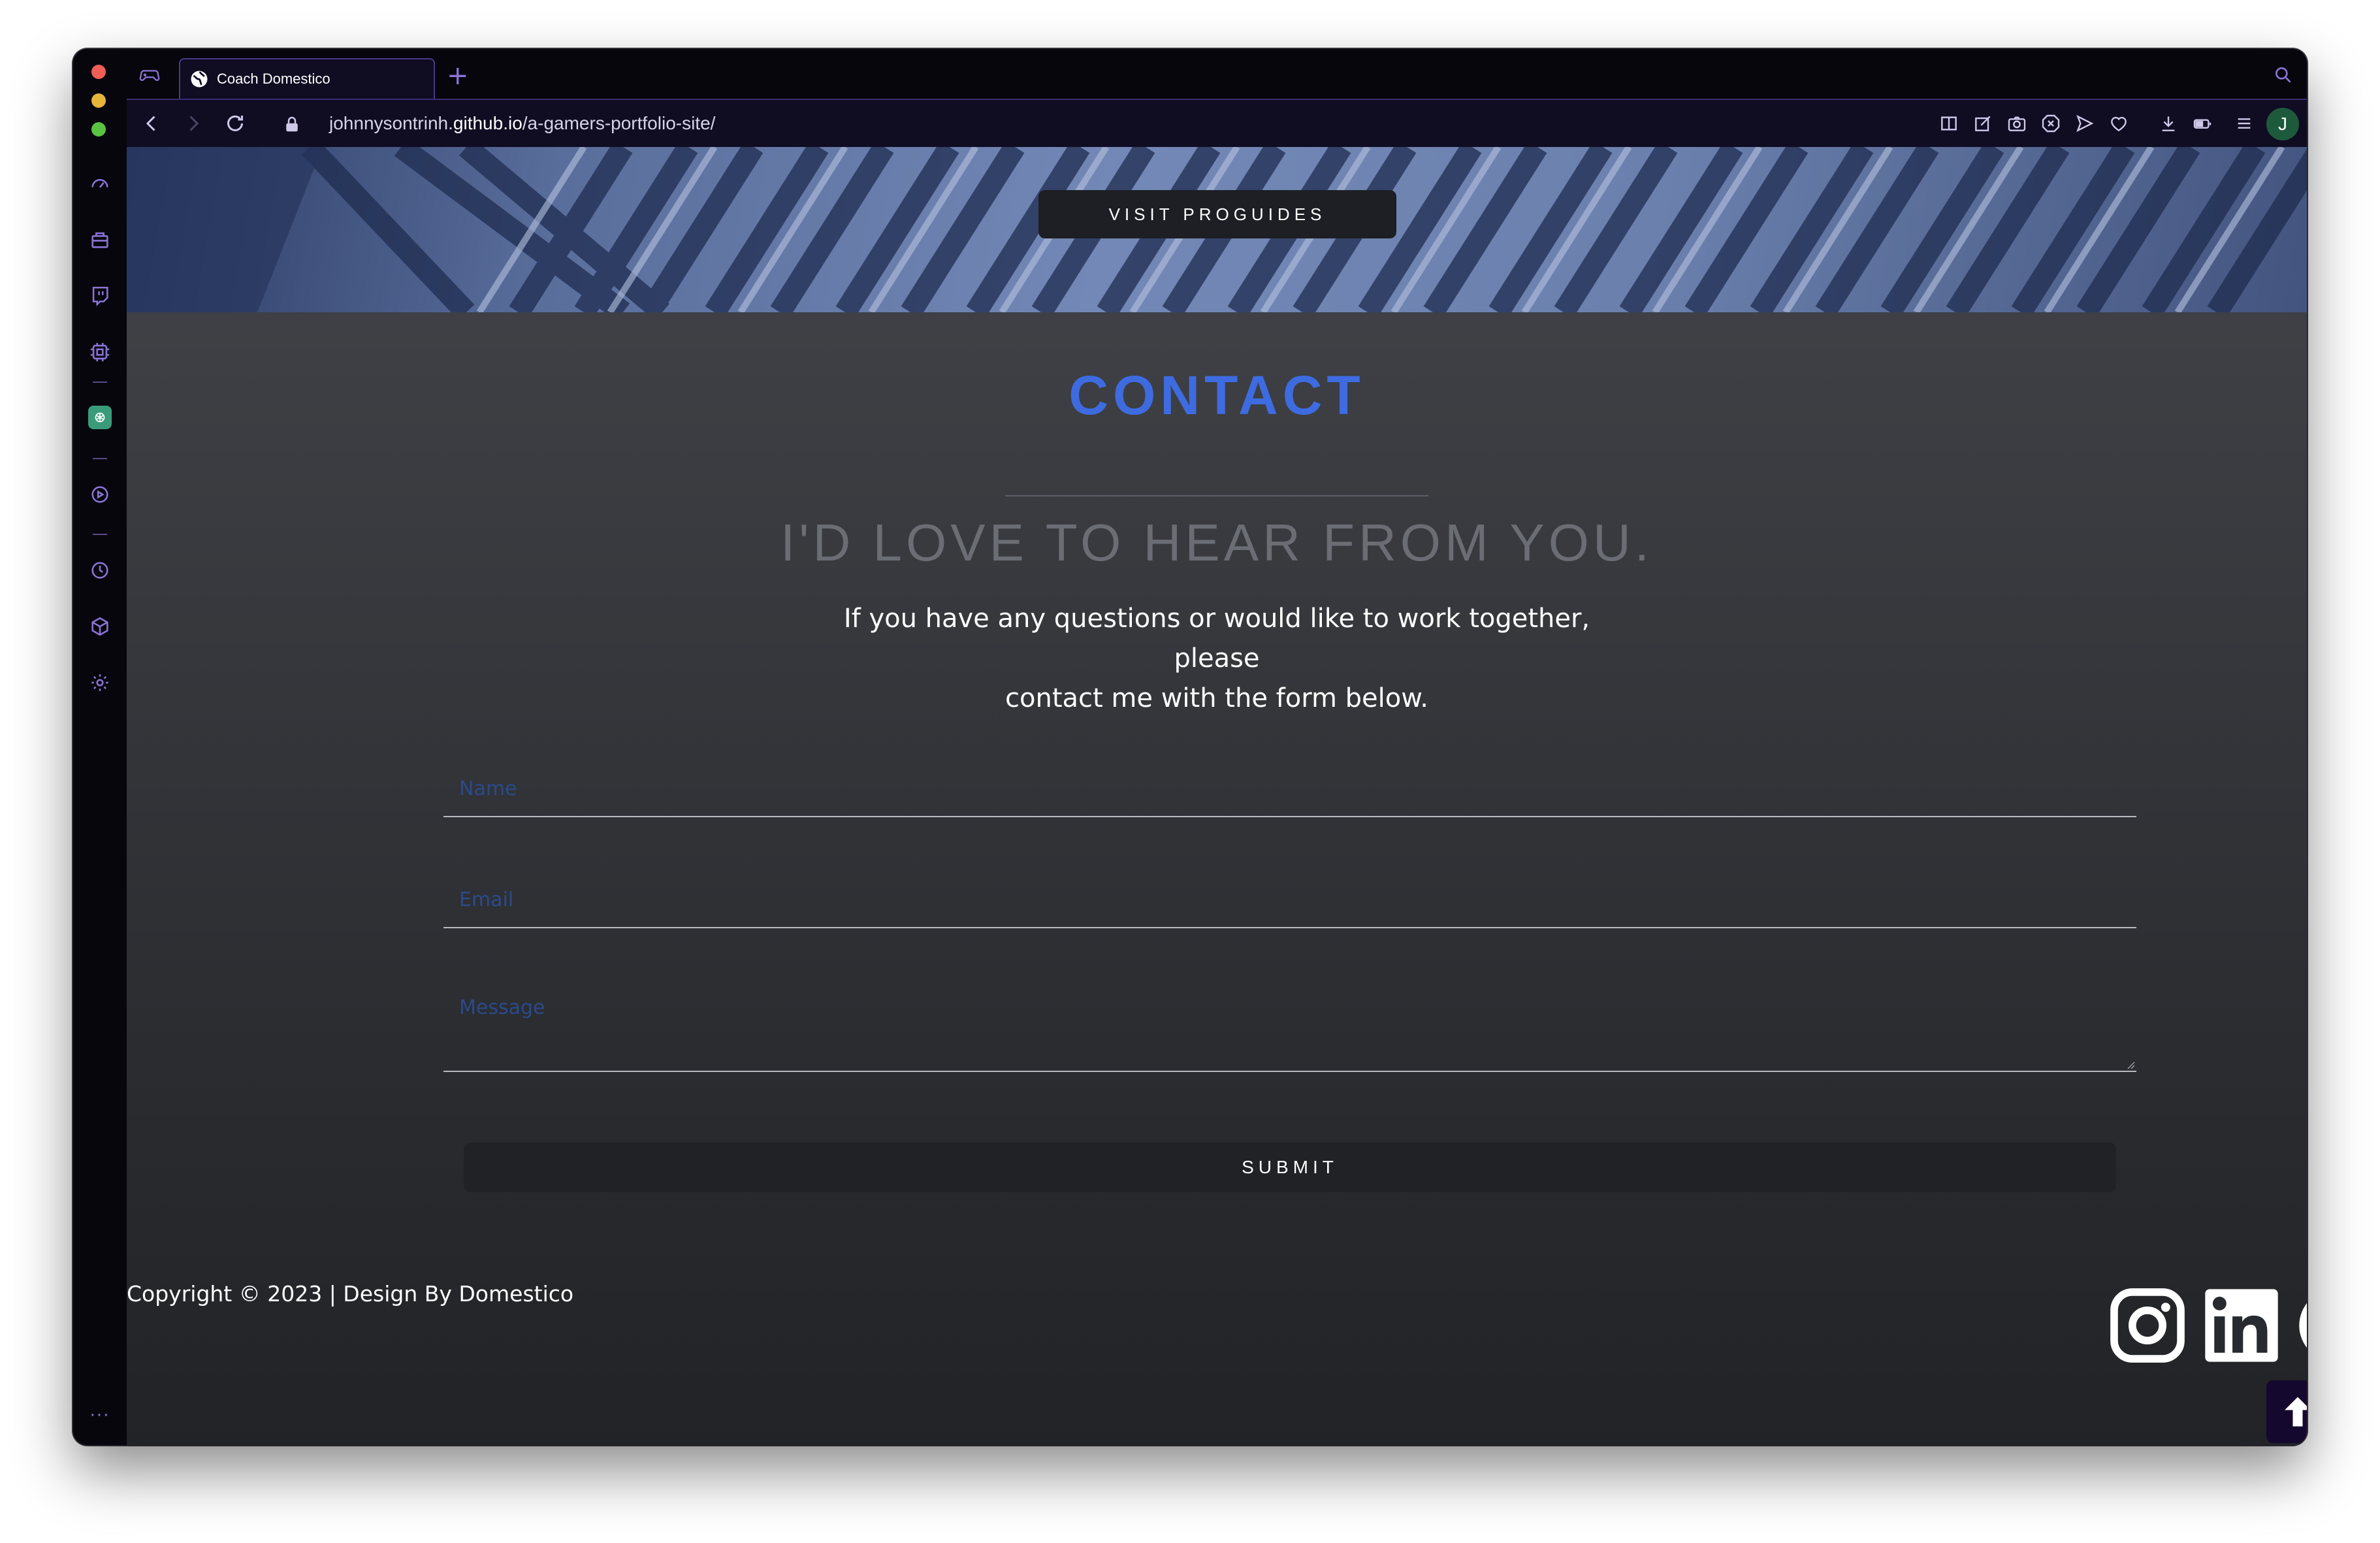 This screenshot has width=2380, height=1543. What do you see at coordinates (2084, 123) in the screenshot?
I see `send-icon` at bounding box center [2084, 123].